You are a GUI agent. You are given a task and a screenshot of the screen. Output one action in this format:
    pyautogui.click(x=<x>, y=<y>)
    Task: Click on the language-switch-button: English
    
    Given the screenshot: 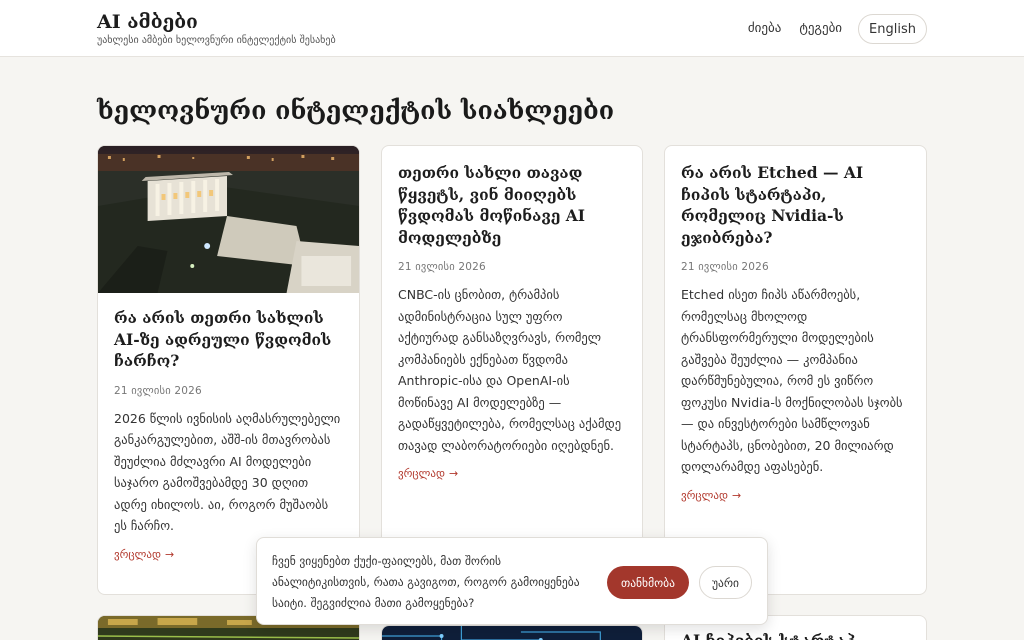 What is the action you would take?
    pyautogui.click(x=892, y=29)
    